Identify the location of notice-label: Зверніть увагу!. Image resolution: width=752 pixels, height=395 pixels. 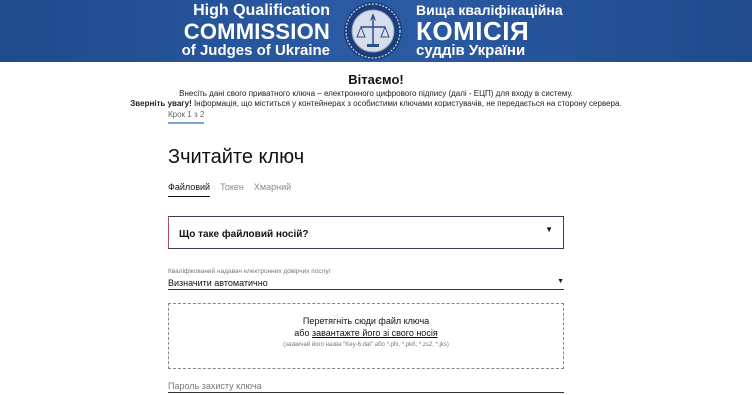
(161, 103).